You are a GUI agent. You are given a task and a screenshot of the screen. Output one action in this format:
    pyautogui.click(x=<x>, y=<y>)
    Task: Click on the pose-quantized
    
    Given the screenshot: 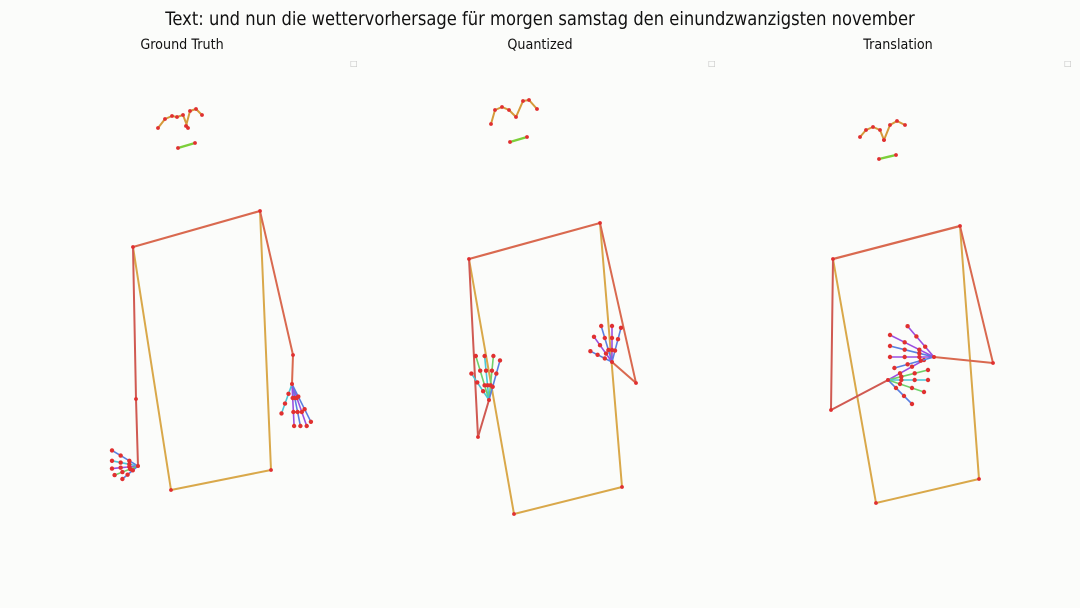 What is the action you would take?
    pyautogui.click(x=552, y=307)
    